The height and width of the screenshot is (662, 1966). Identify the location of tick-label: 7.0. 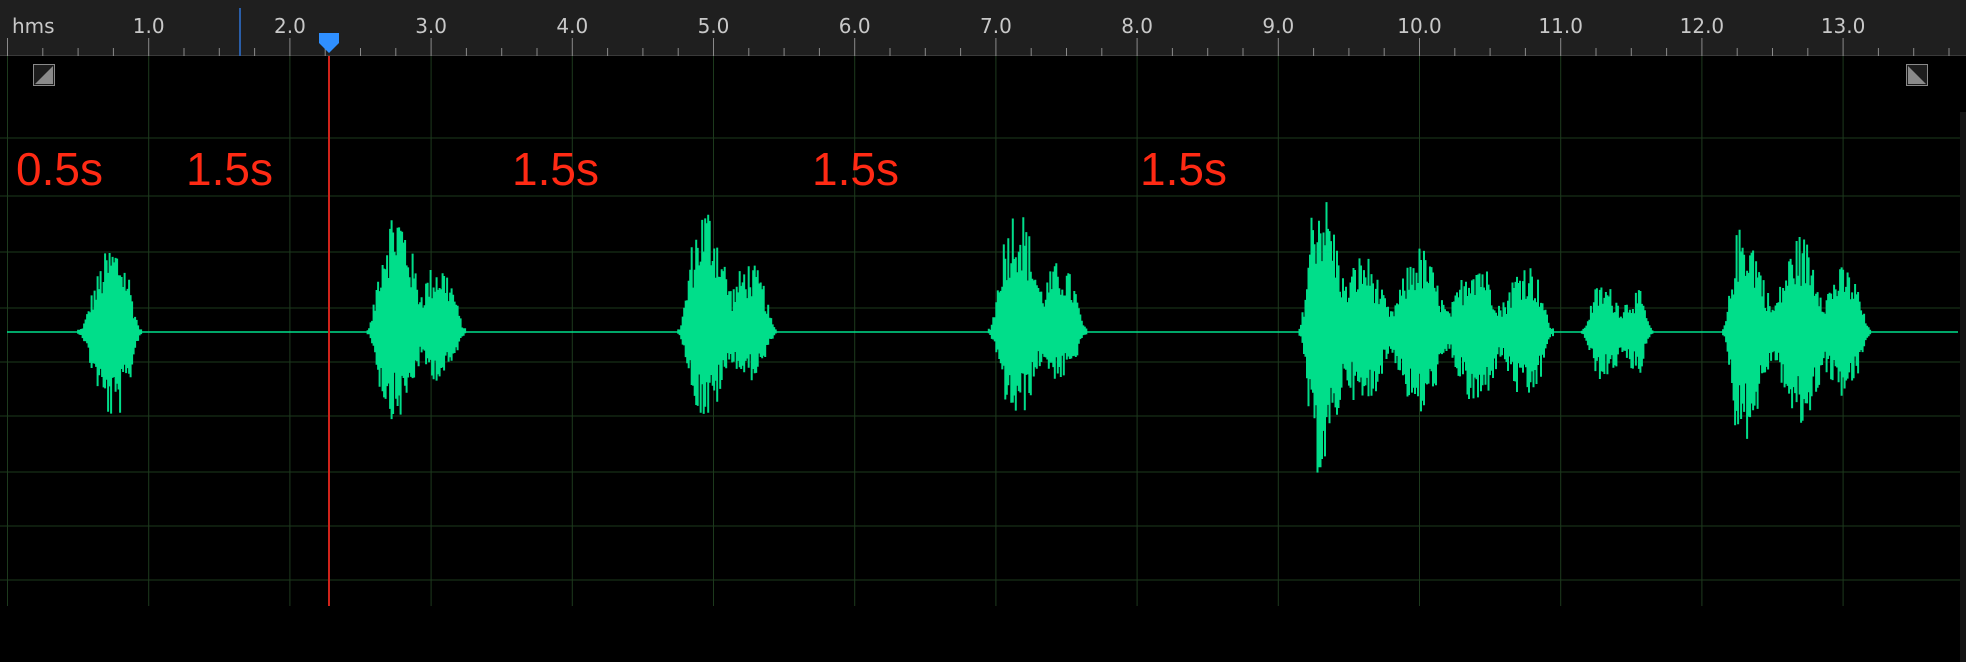
(995, 26).